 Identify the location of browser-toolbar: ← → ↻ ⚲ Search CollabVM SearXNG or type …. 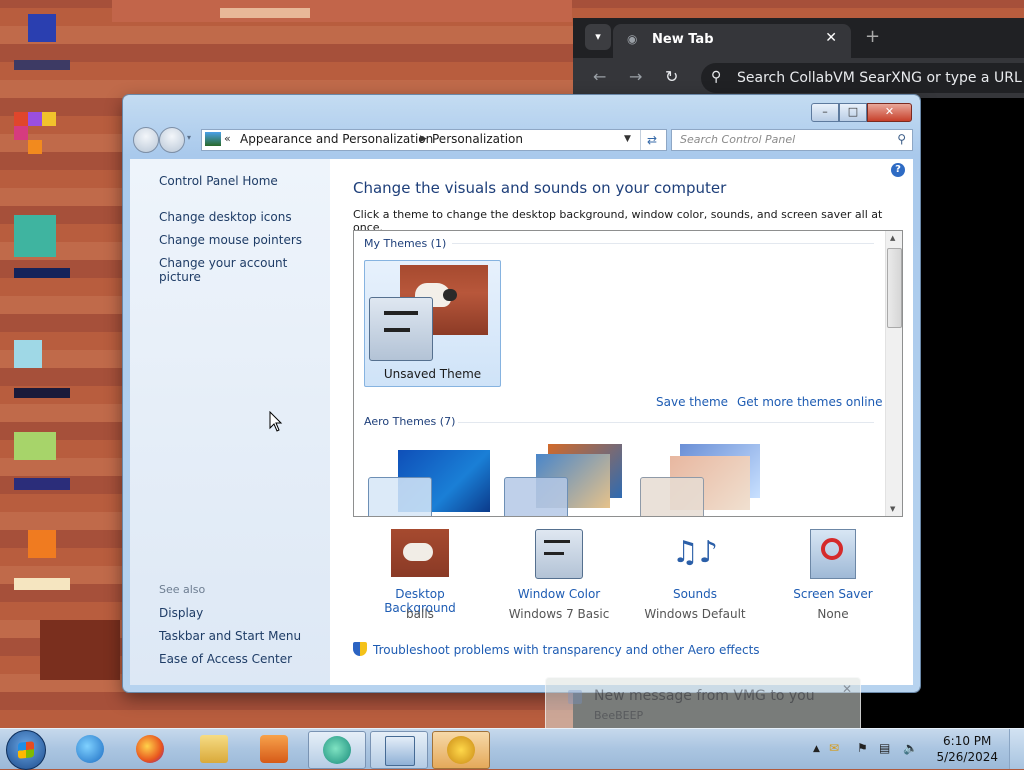
(798, 78).